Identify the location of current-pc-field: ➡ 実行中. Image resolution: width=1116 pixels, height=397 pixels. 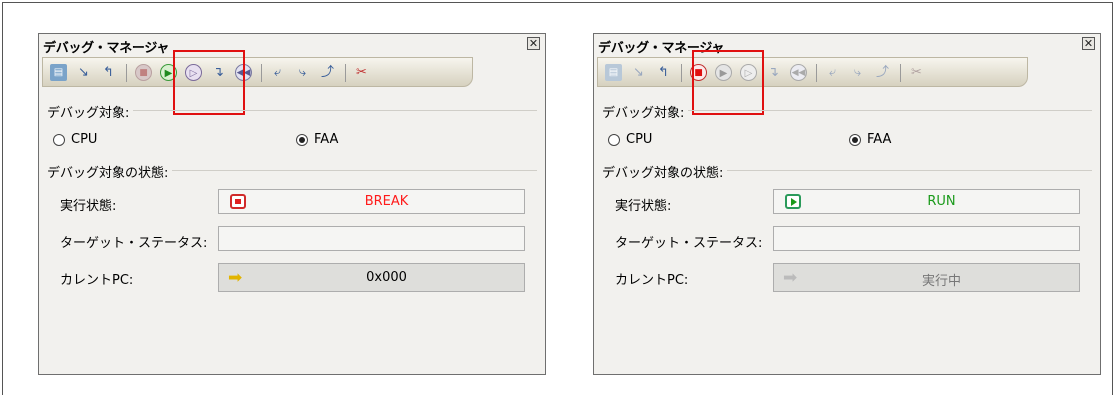
(926, 277).